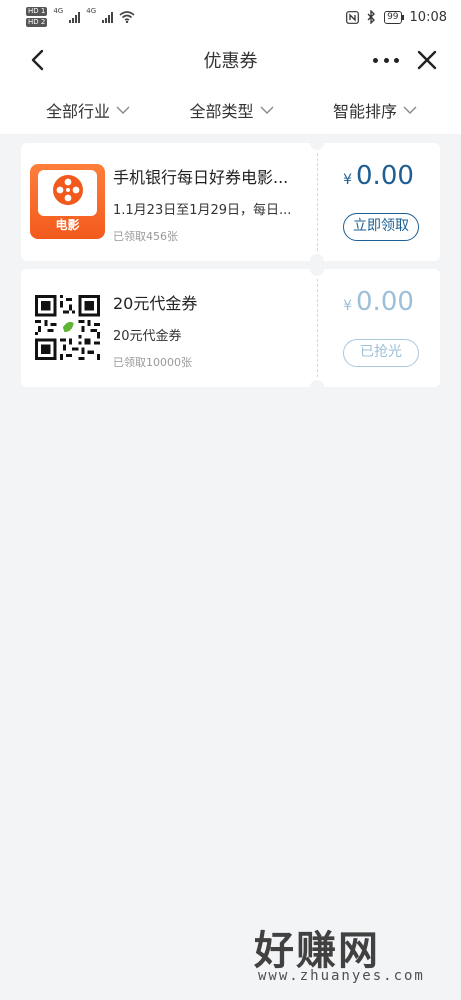  I want to click on filter-label: 全部行业, so click(78, 111).